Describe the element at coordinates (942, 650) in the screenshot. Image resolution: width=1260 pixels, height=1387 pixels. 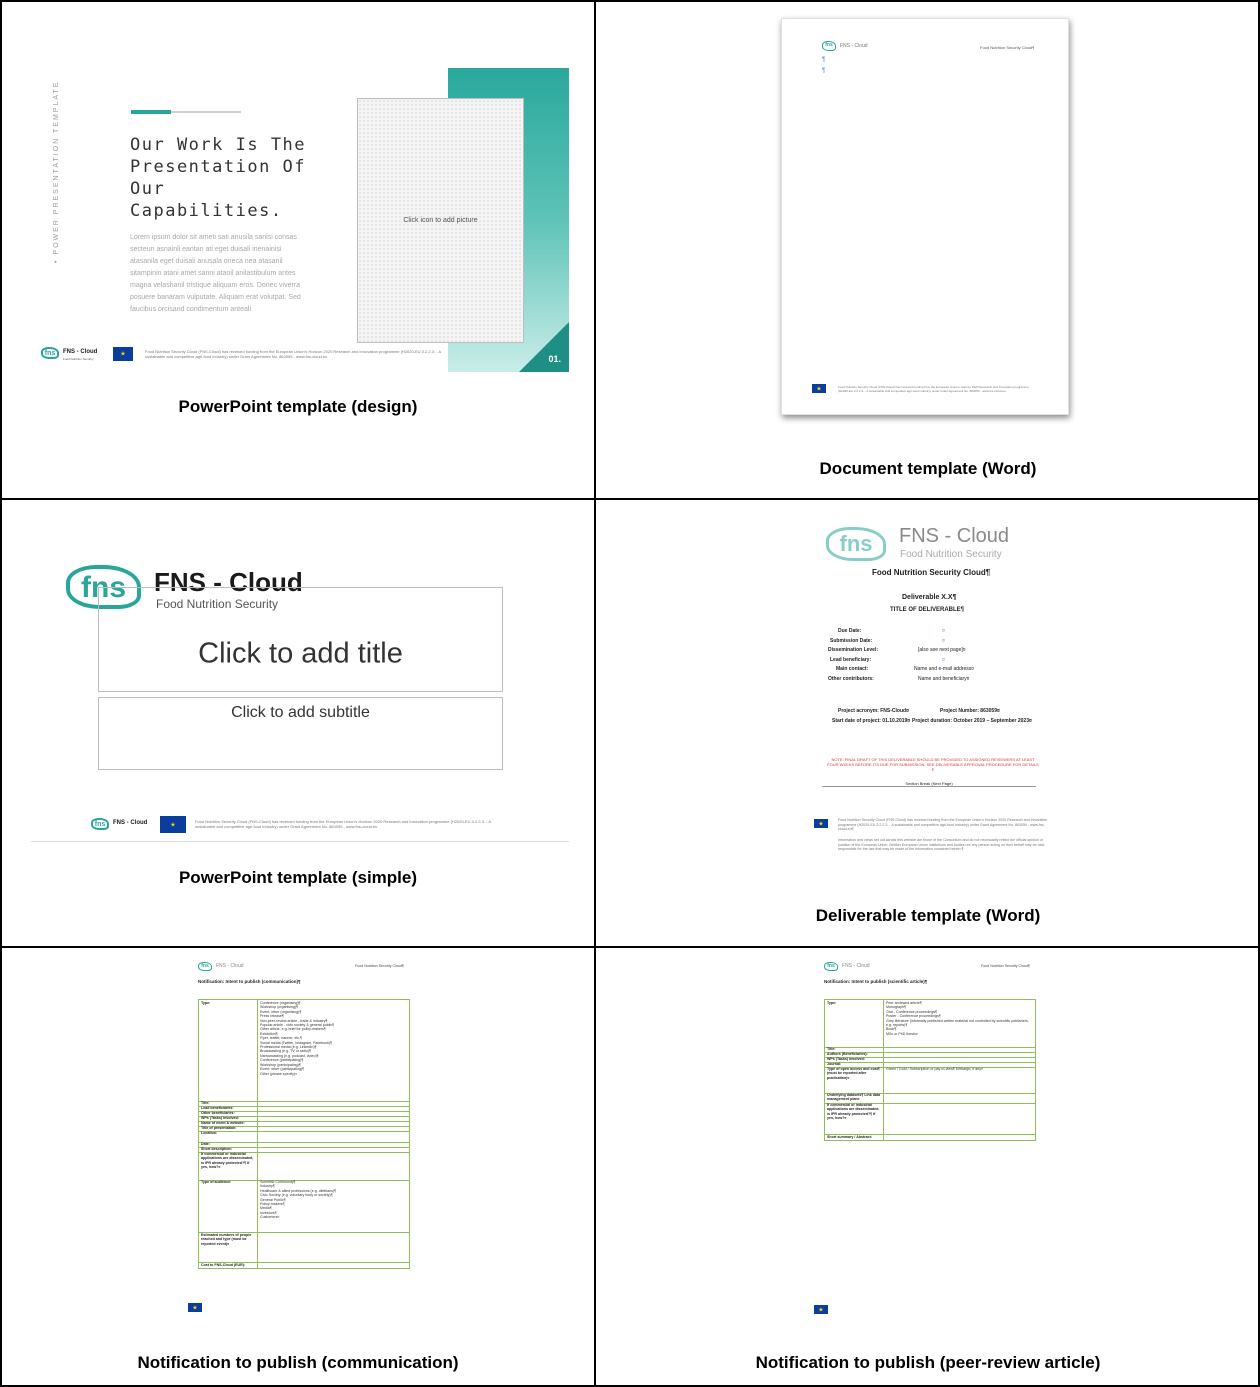
I see `field-value: [also see next page]¤` at that location.